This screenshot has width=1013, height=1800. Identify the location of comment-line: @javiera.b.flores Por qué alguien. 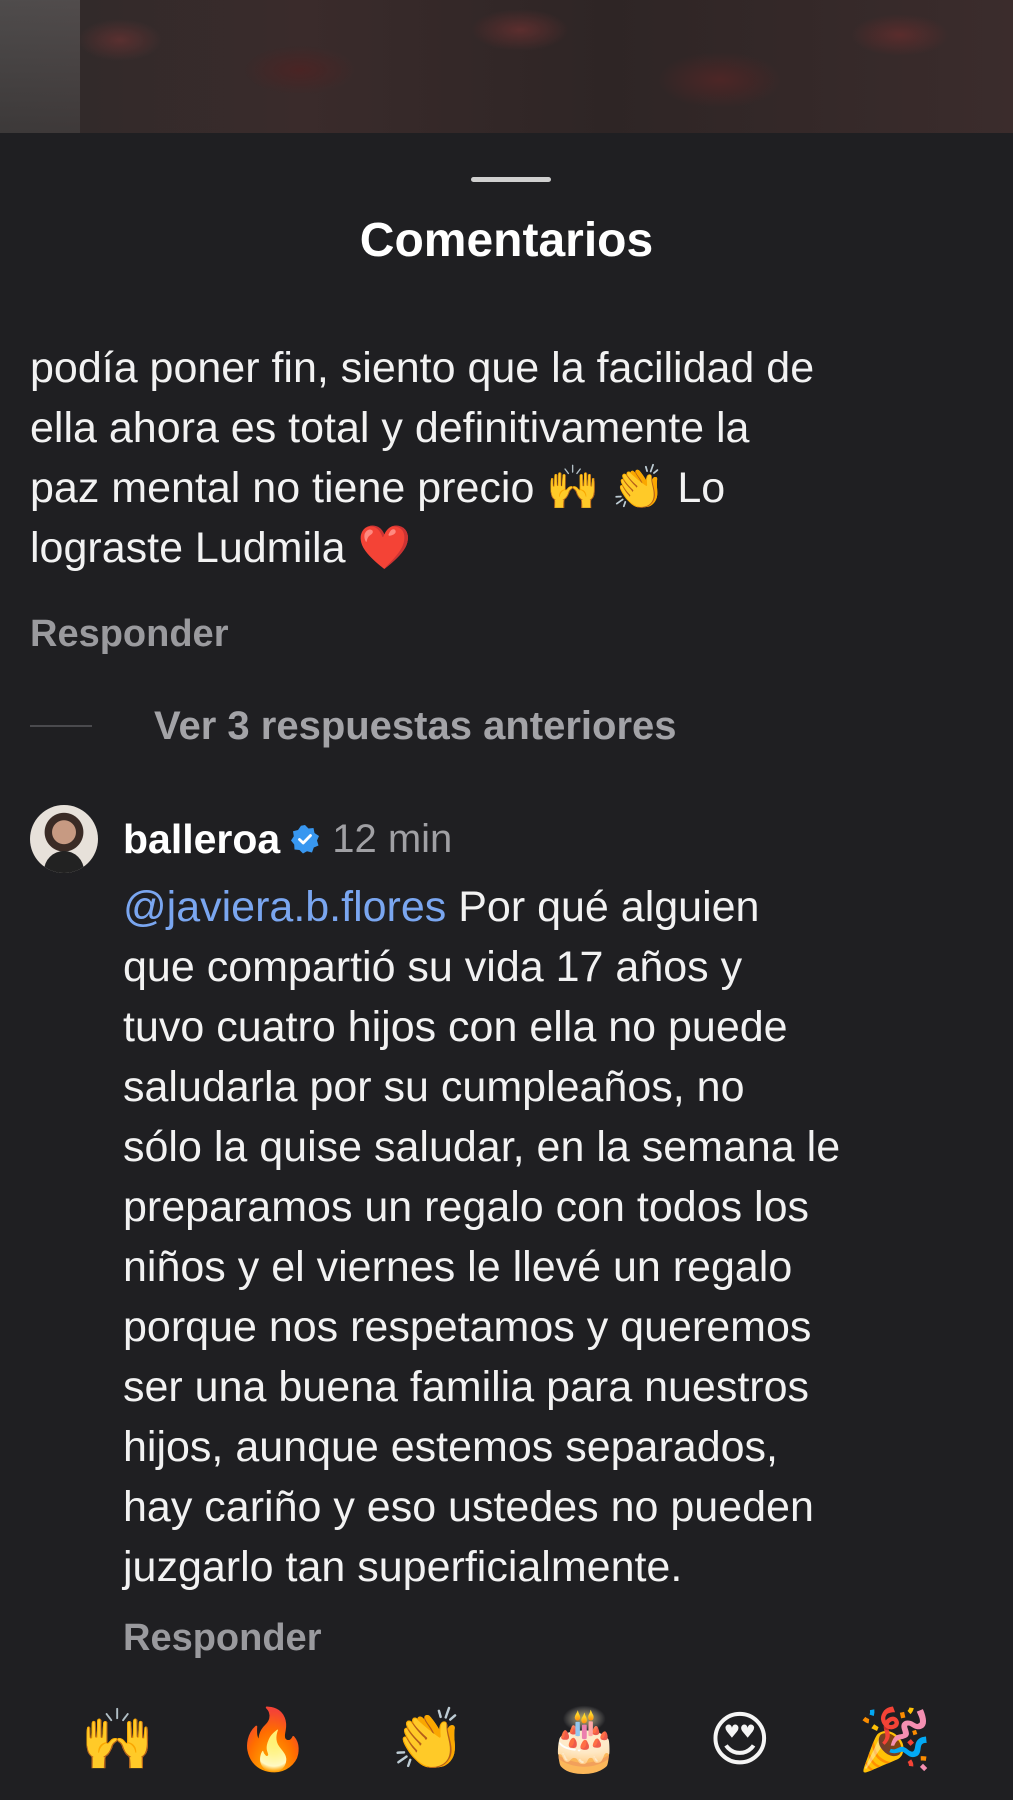
(563, 907).